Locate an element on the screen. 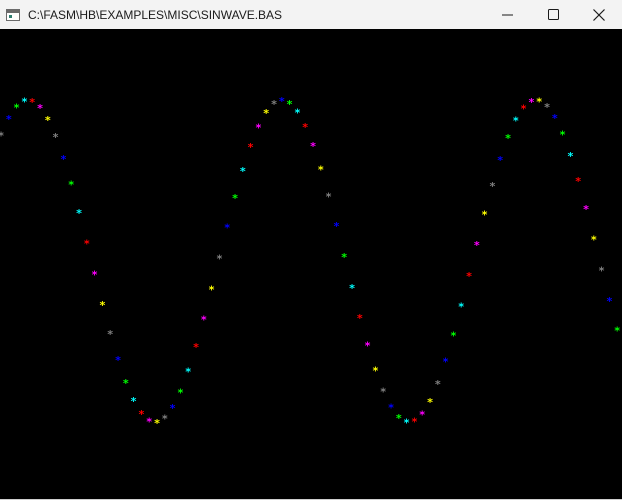 The height and width of the screenshot is (500, 622). minimize-icon is located at coordinates (507, 15).